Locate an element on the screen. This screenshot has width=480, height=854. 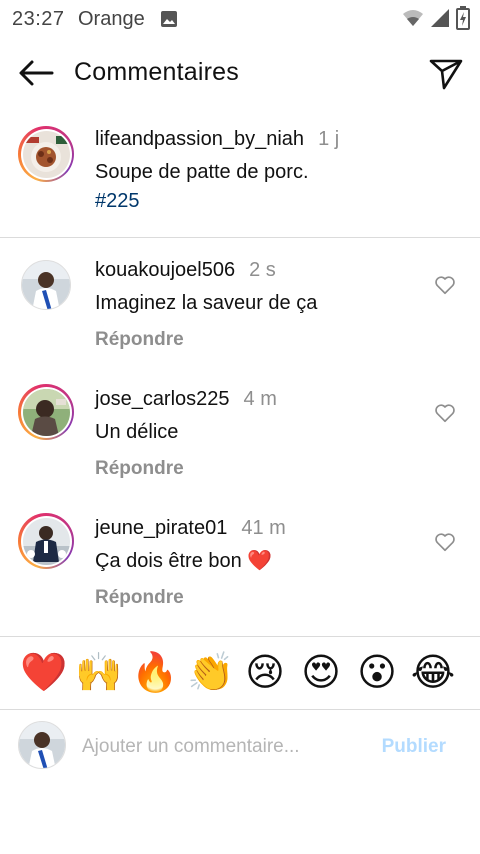
caption-username: lifeandpassion_by_niah is located at coordinates (199, 139).